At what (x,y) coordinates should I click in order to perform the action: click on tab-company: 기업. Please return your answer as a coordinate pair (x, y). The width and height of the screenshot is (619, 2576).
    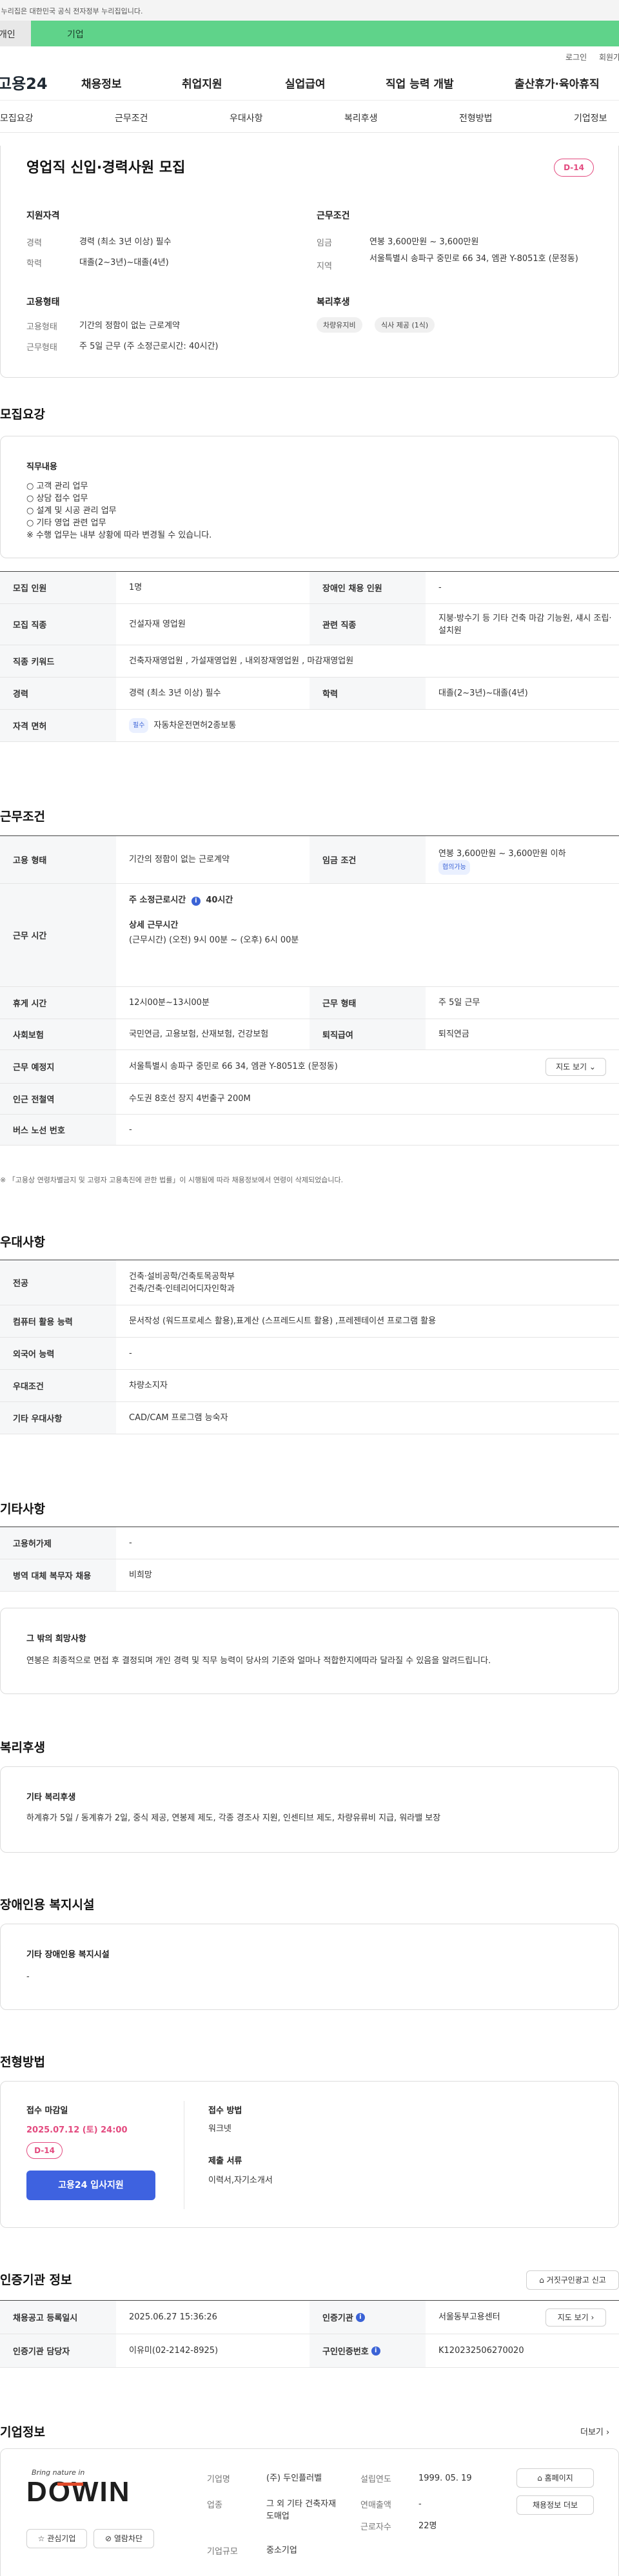
    Looking at the image, I should click on (325, 33).